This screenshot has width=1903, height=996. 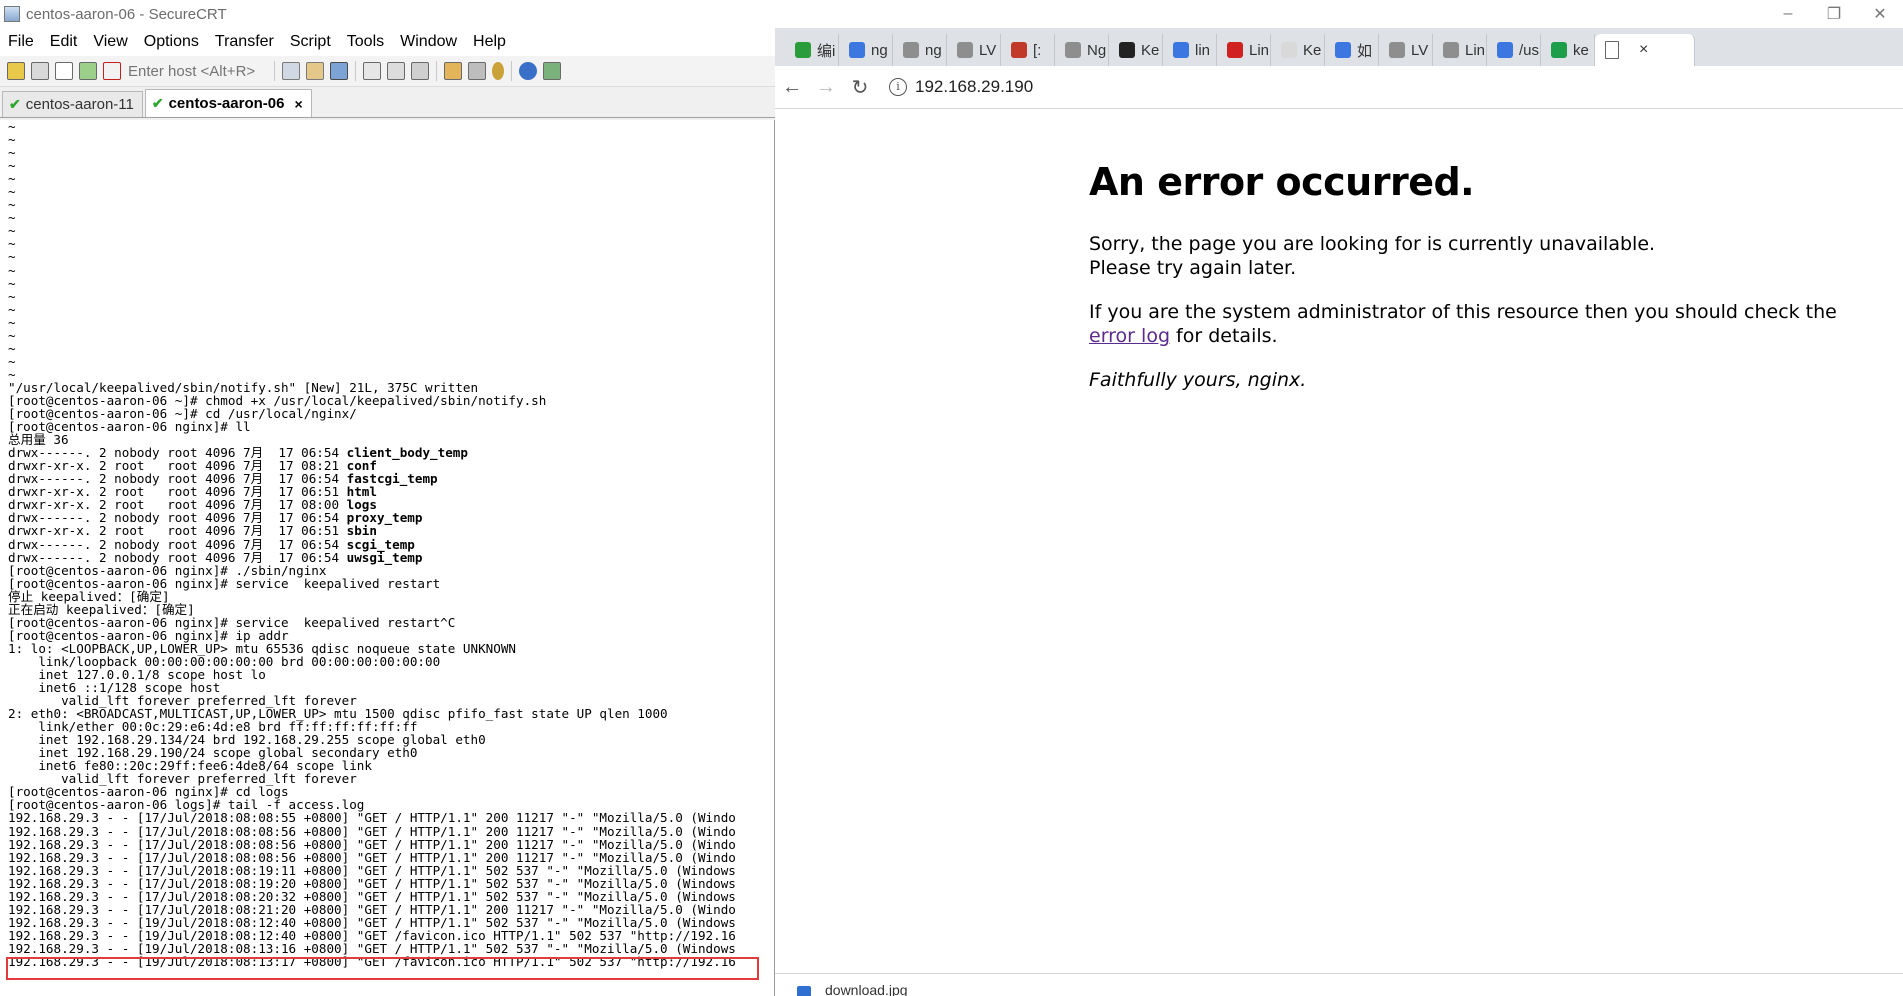 I want to click on address-bar: i 192.168.29.190, so click(x=1392, y=87).